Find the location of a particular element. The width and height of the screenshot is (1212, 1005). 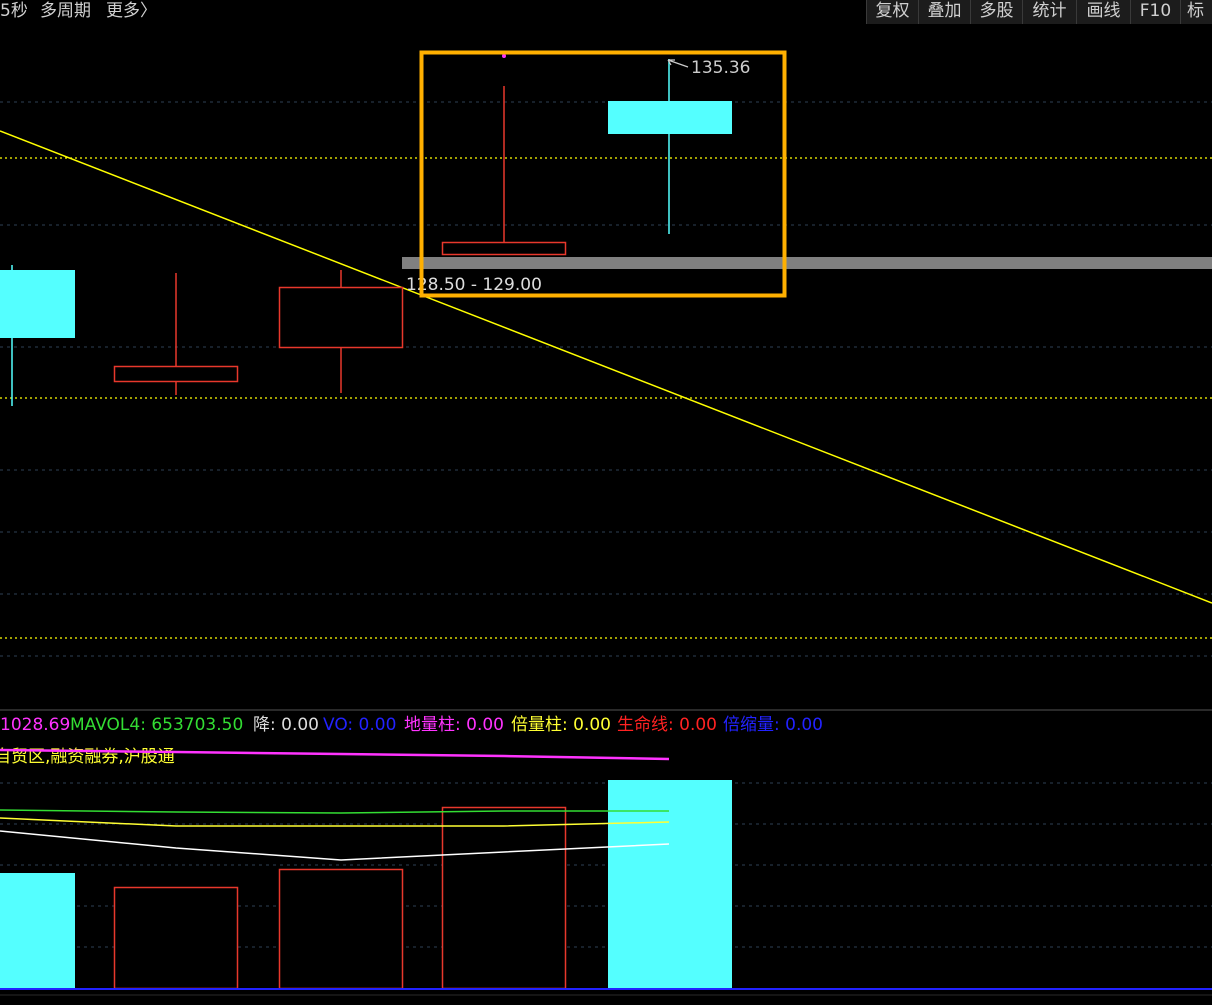

legend-double-volume: 倍量柱: 0.00 is located at coordinates (561, 725).